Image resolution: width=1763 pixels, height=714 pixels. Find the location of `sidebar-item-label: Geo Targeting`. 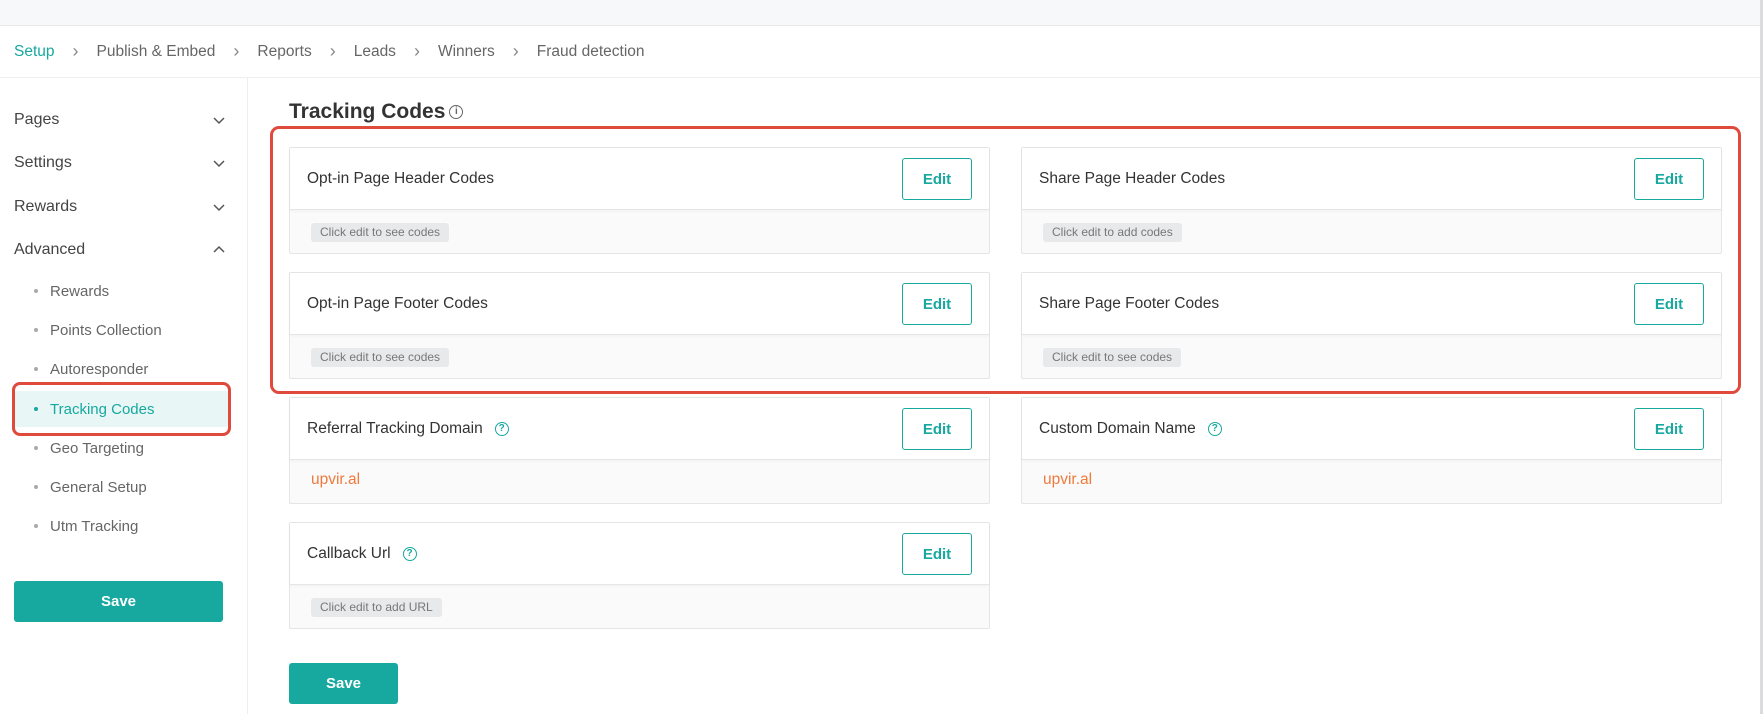

sidebar-item-label: Geo Targeting is located at coordinates (97, 448).